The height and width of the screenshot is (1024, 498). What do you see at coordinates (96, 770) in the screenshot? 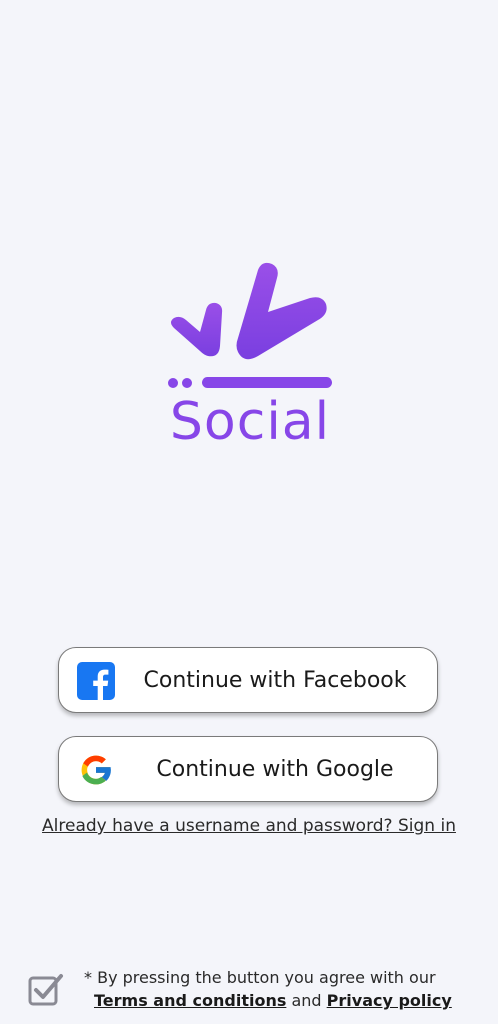
I see `google-icon` at bounding box center [96, 770].